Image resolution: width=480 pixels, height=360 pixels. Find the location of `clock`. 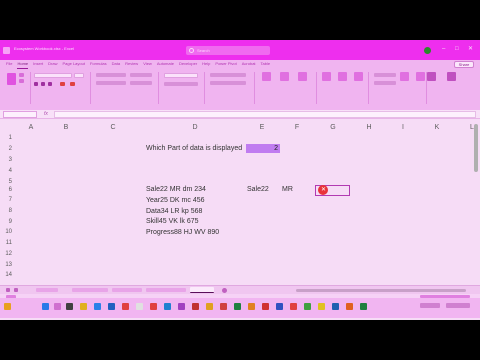

clock is located at coordinates (458, 305).